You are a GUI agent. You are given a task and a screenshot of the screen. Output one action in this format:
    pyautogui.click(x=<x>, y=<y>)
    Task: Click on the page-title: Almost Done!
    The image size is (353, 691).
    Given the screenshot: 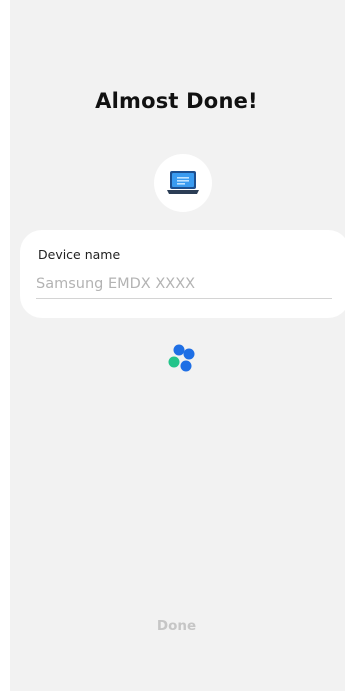 What is the action you would take?
    pyautogui.click(x=176, y=101)
    